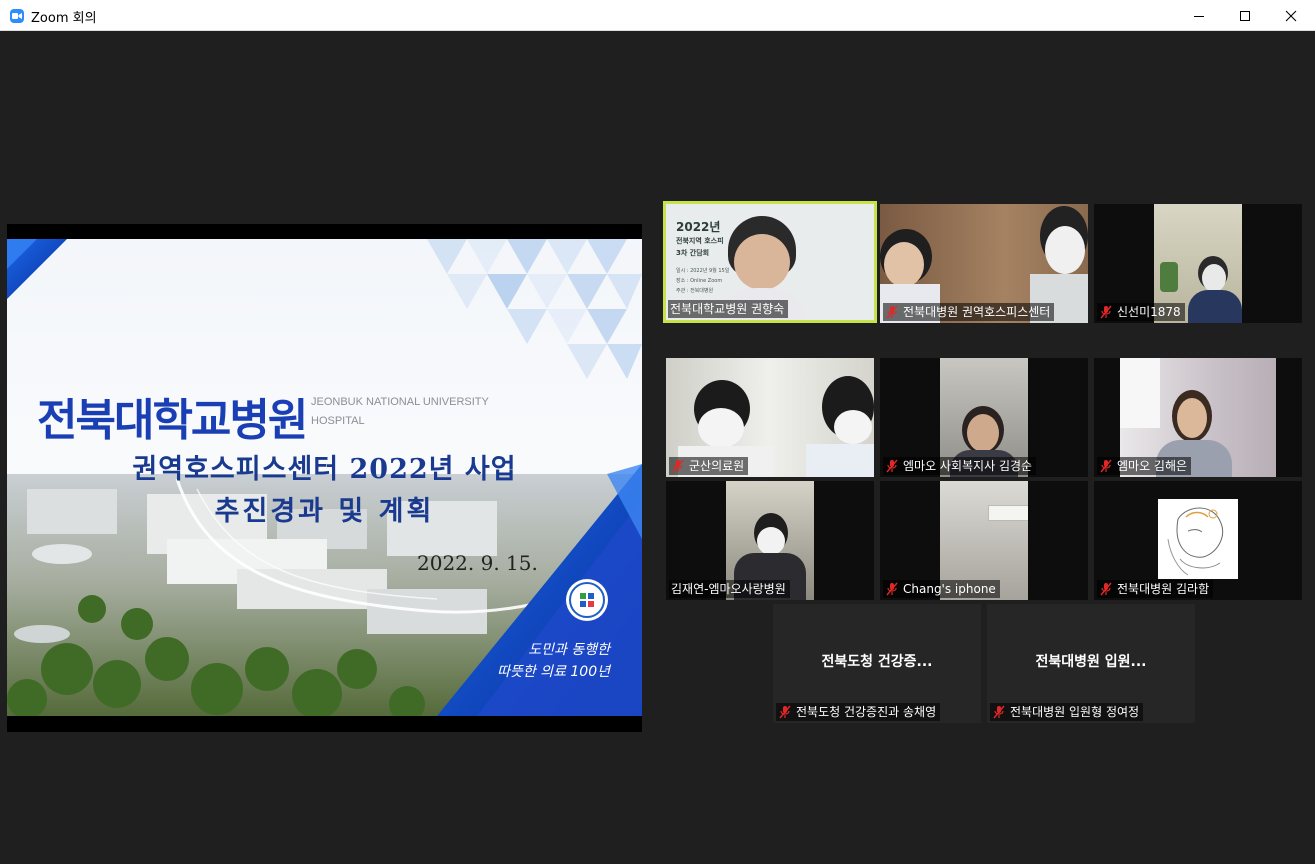 The width and height of the screenshot is (1315, 864). Describe the element at coordinates (17, 16) in the screenshot. I see `zoom-app-icon` at that location.